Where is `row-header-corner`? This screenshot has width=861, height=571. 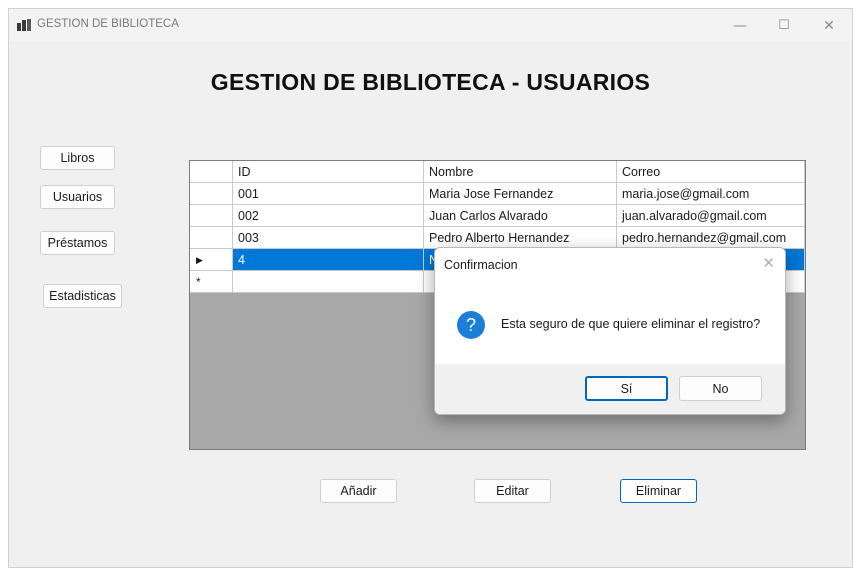
row-header-corner is located at coordinates (211, 172).